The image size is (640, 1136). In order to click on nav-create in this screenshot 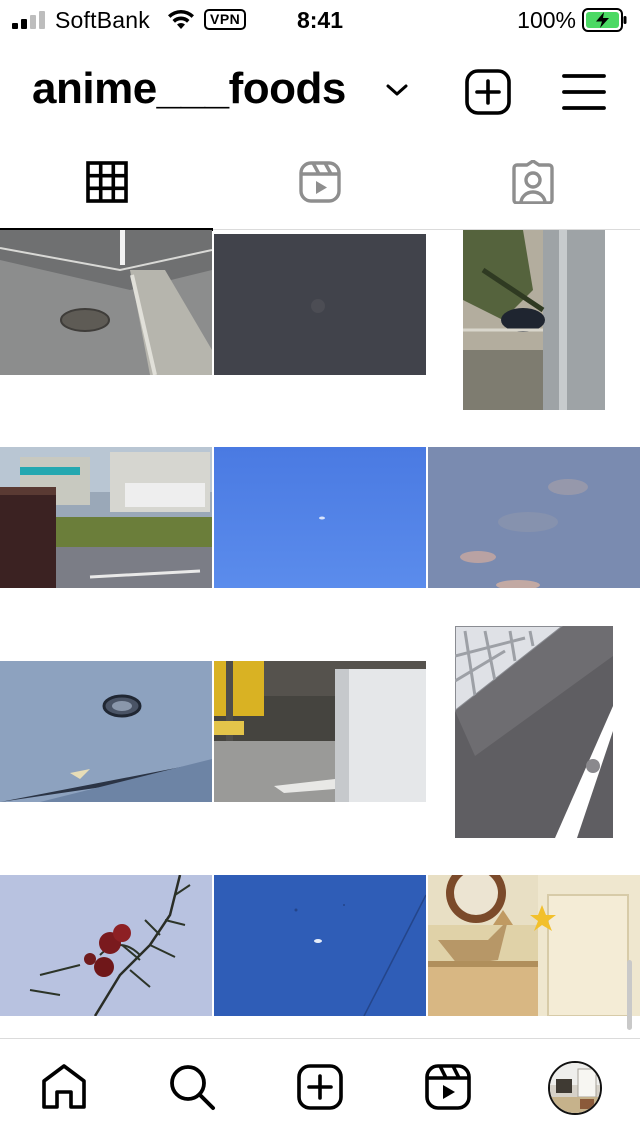, I will do `click(320, 1087)`.